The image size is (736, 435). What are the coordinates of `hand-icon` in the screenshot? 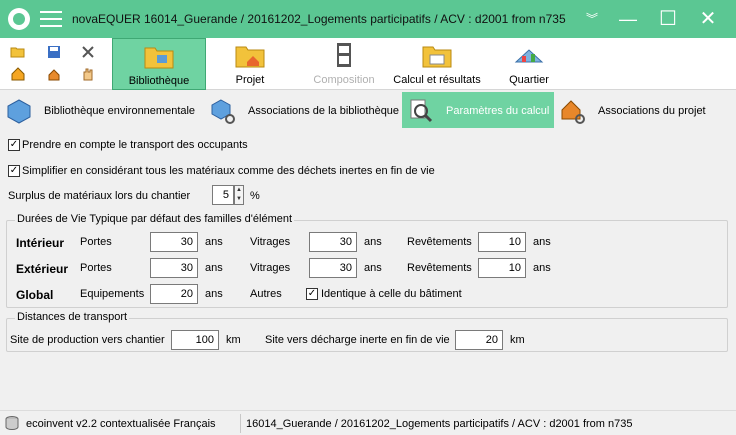 It's located at (88, 74).